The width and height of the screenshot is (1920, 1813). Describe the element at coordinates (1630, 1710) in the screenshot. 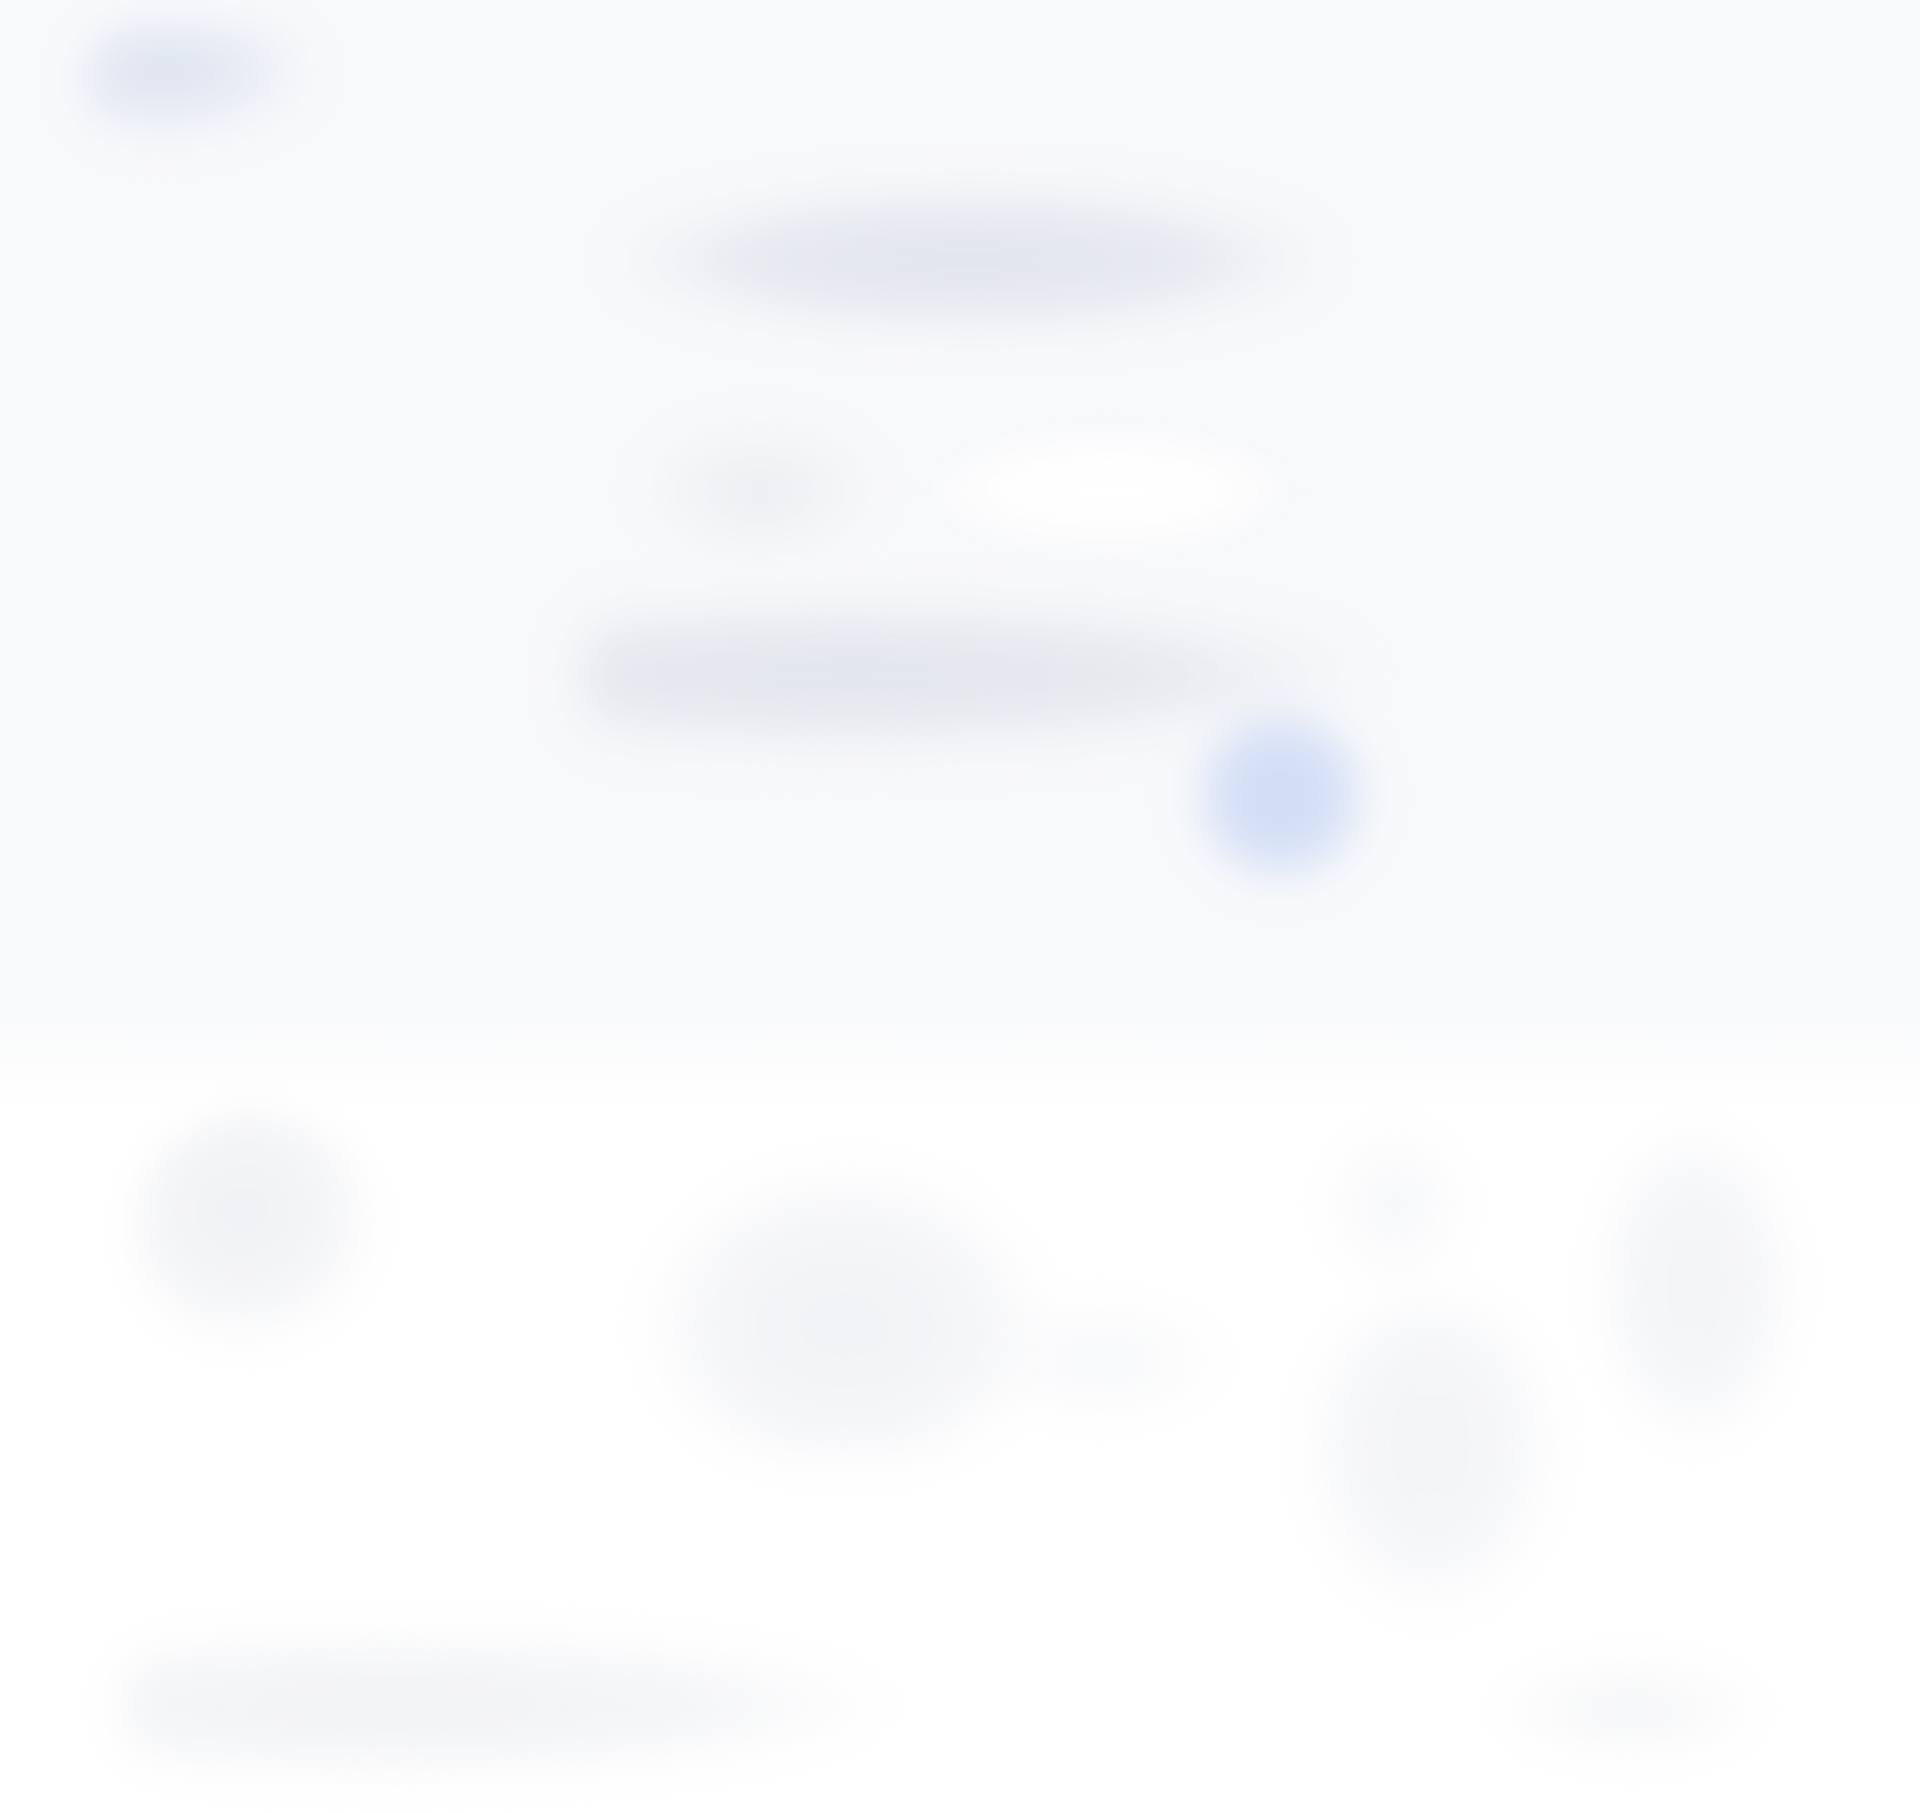

I see `blurred-footer-right` at that location.